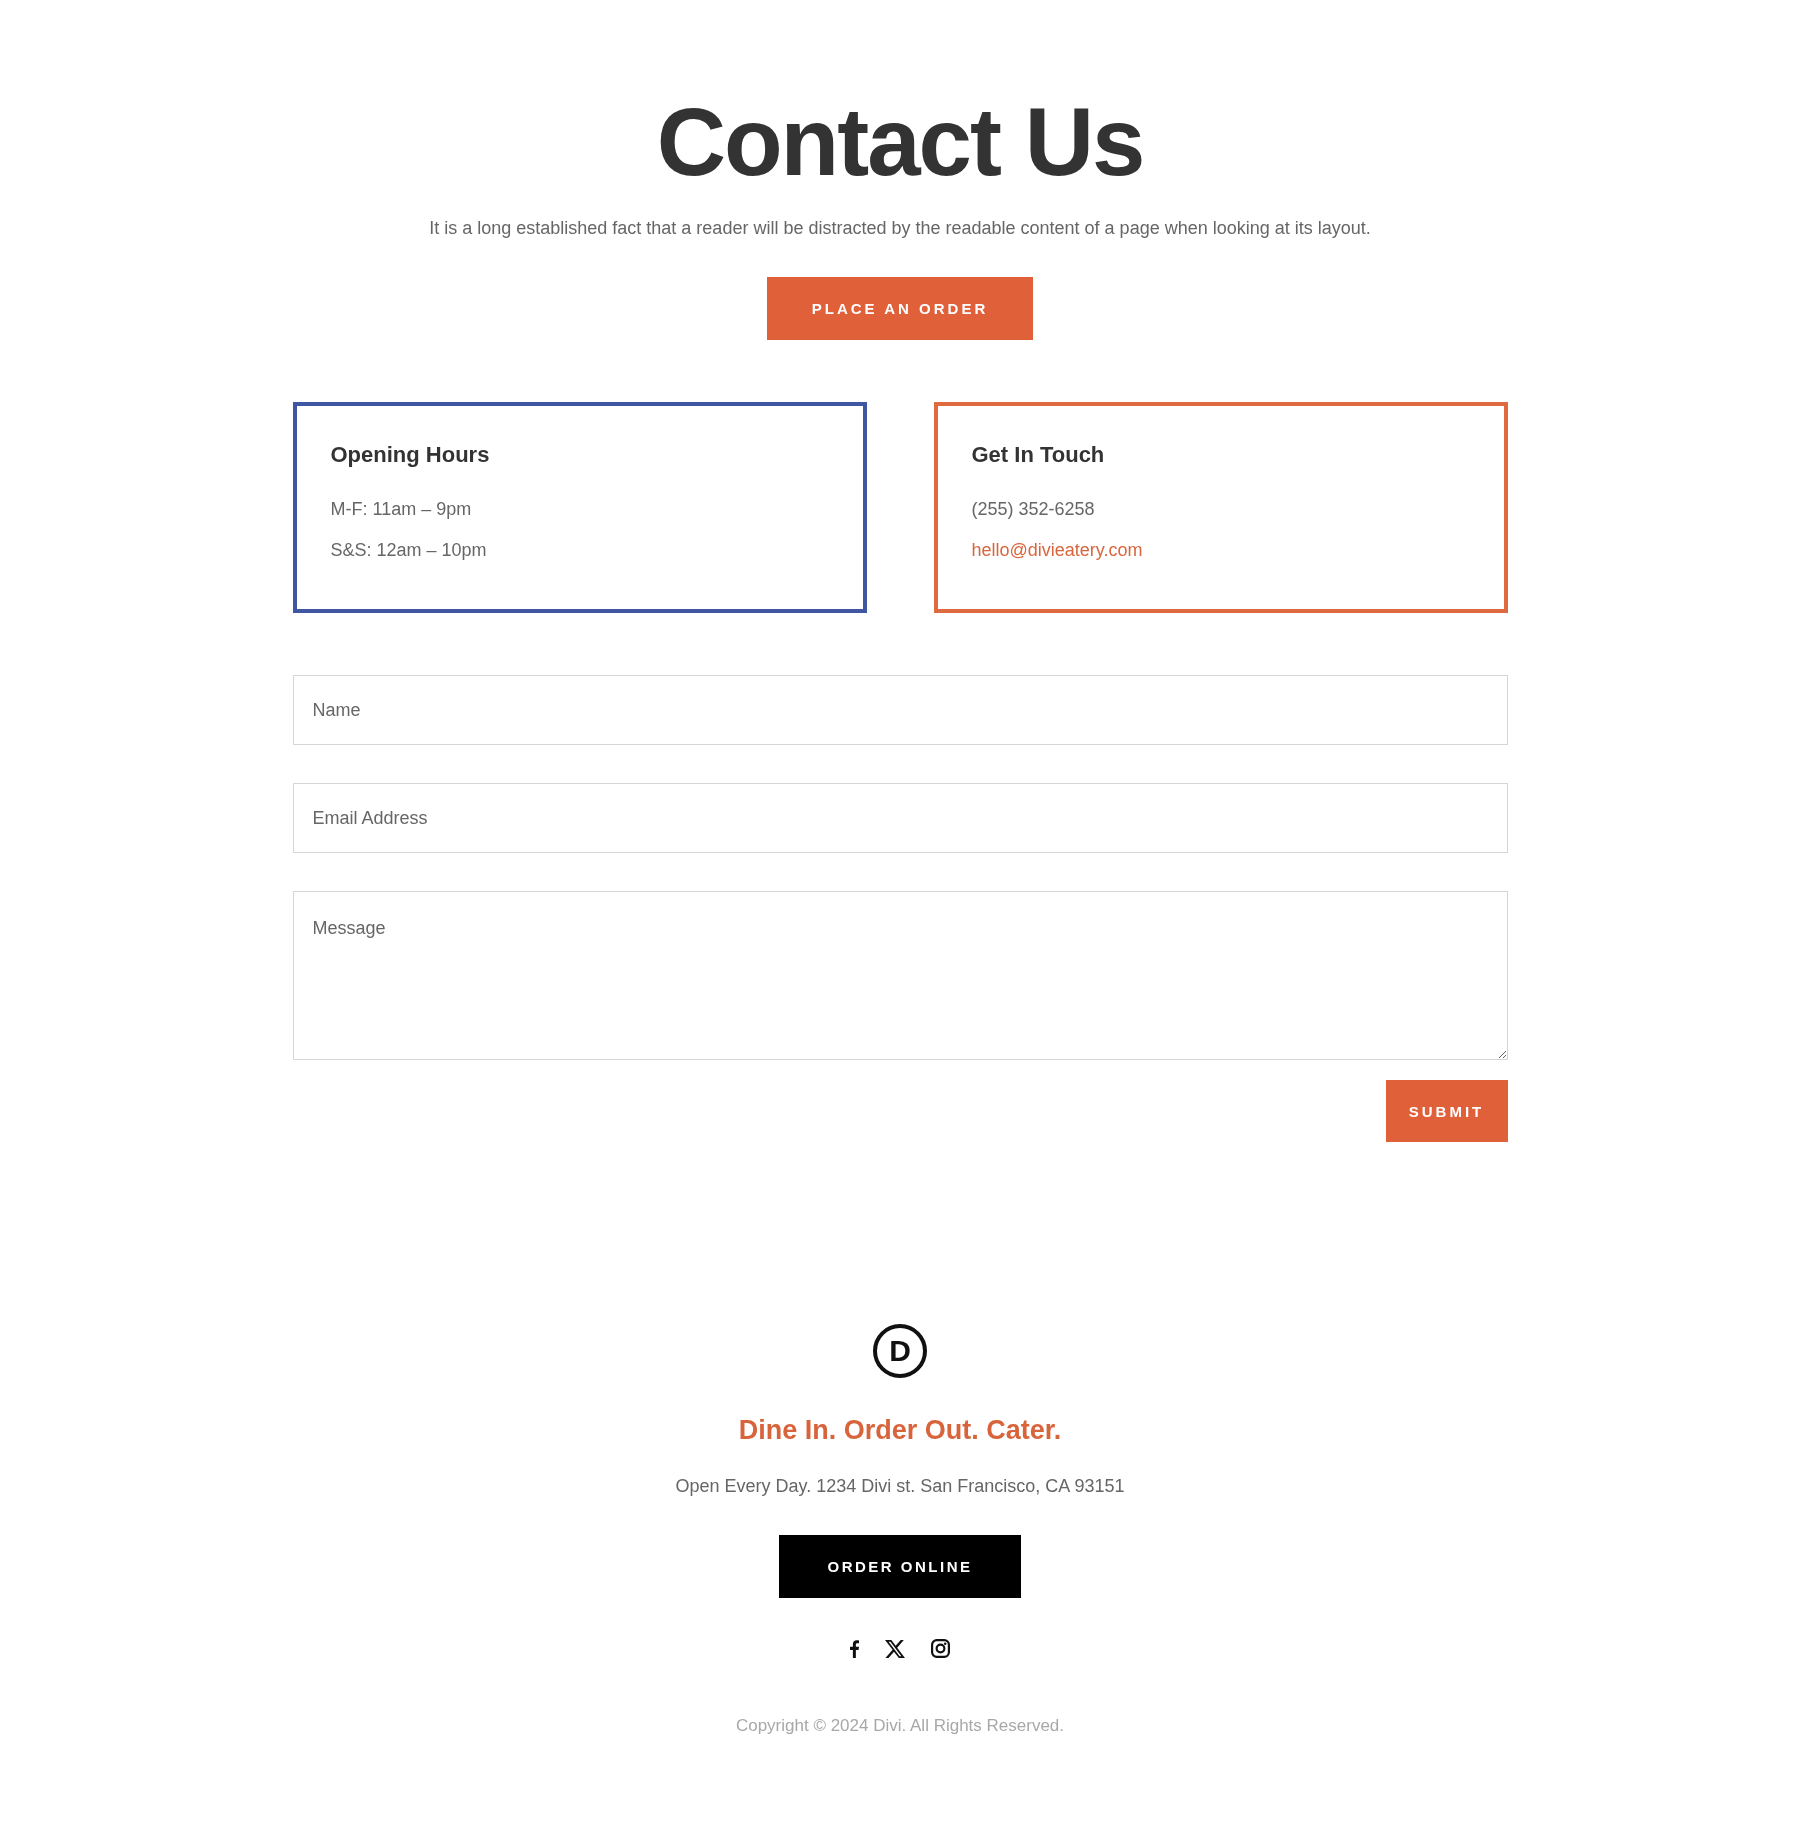  Describe the element at coordinates (1057, 550) in the screenshot. I see `email-link: hello@divieatery.com` at that location.